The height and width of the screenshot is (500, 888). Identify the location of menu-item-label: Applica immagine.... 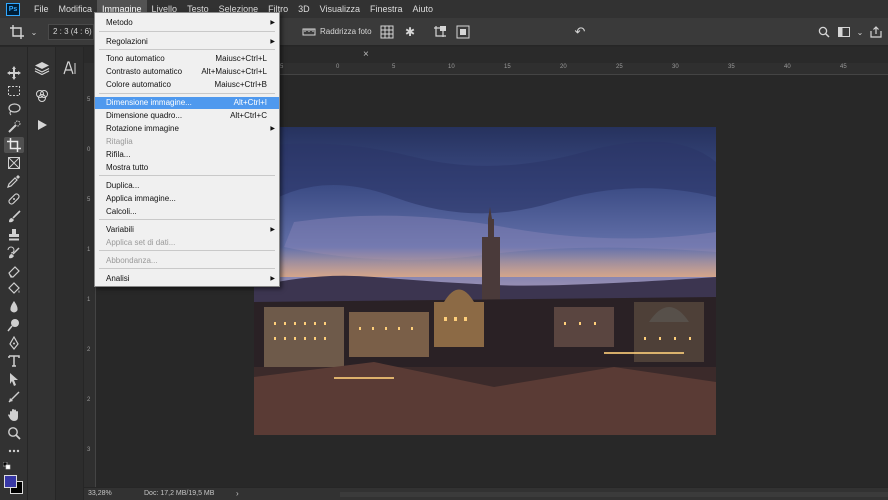
(141, 198).